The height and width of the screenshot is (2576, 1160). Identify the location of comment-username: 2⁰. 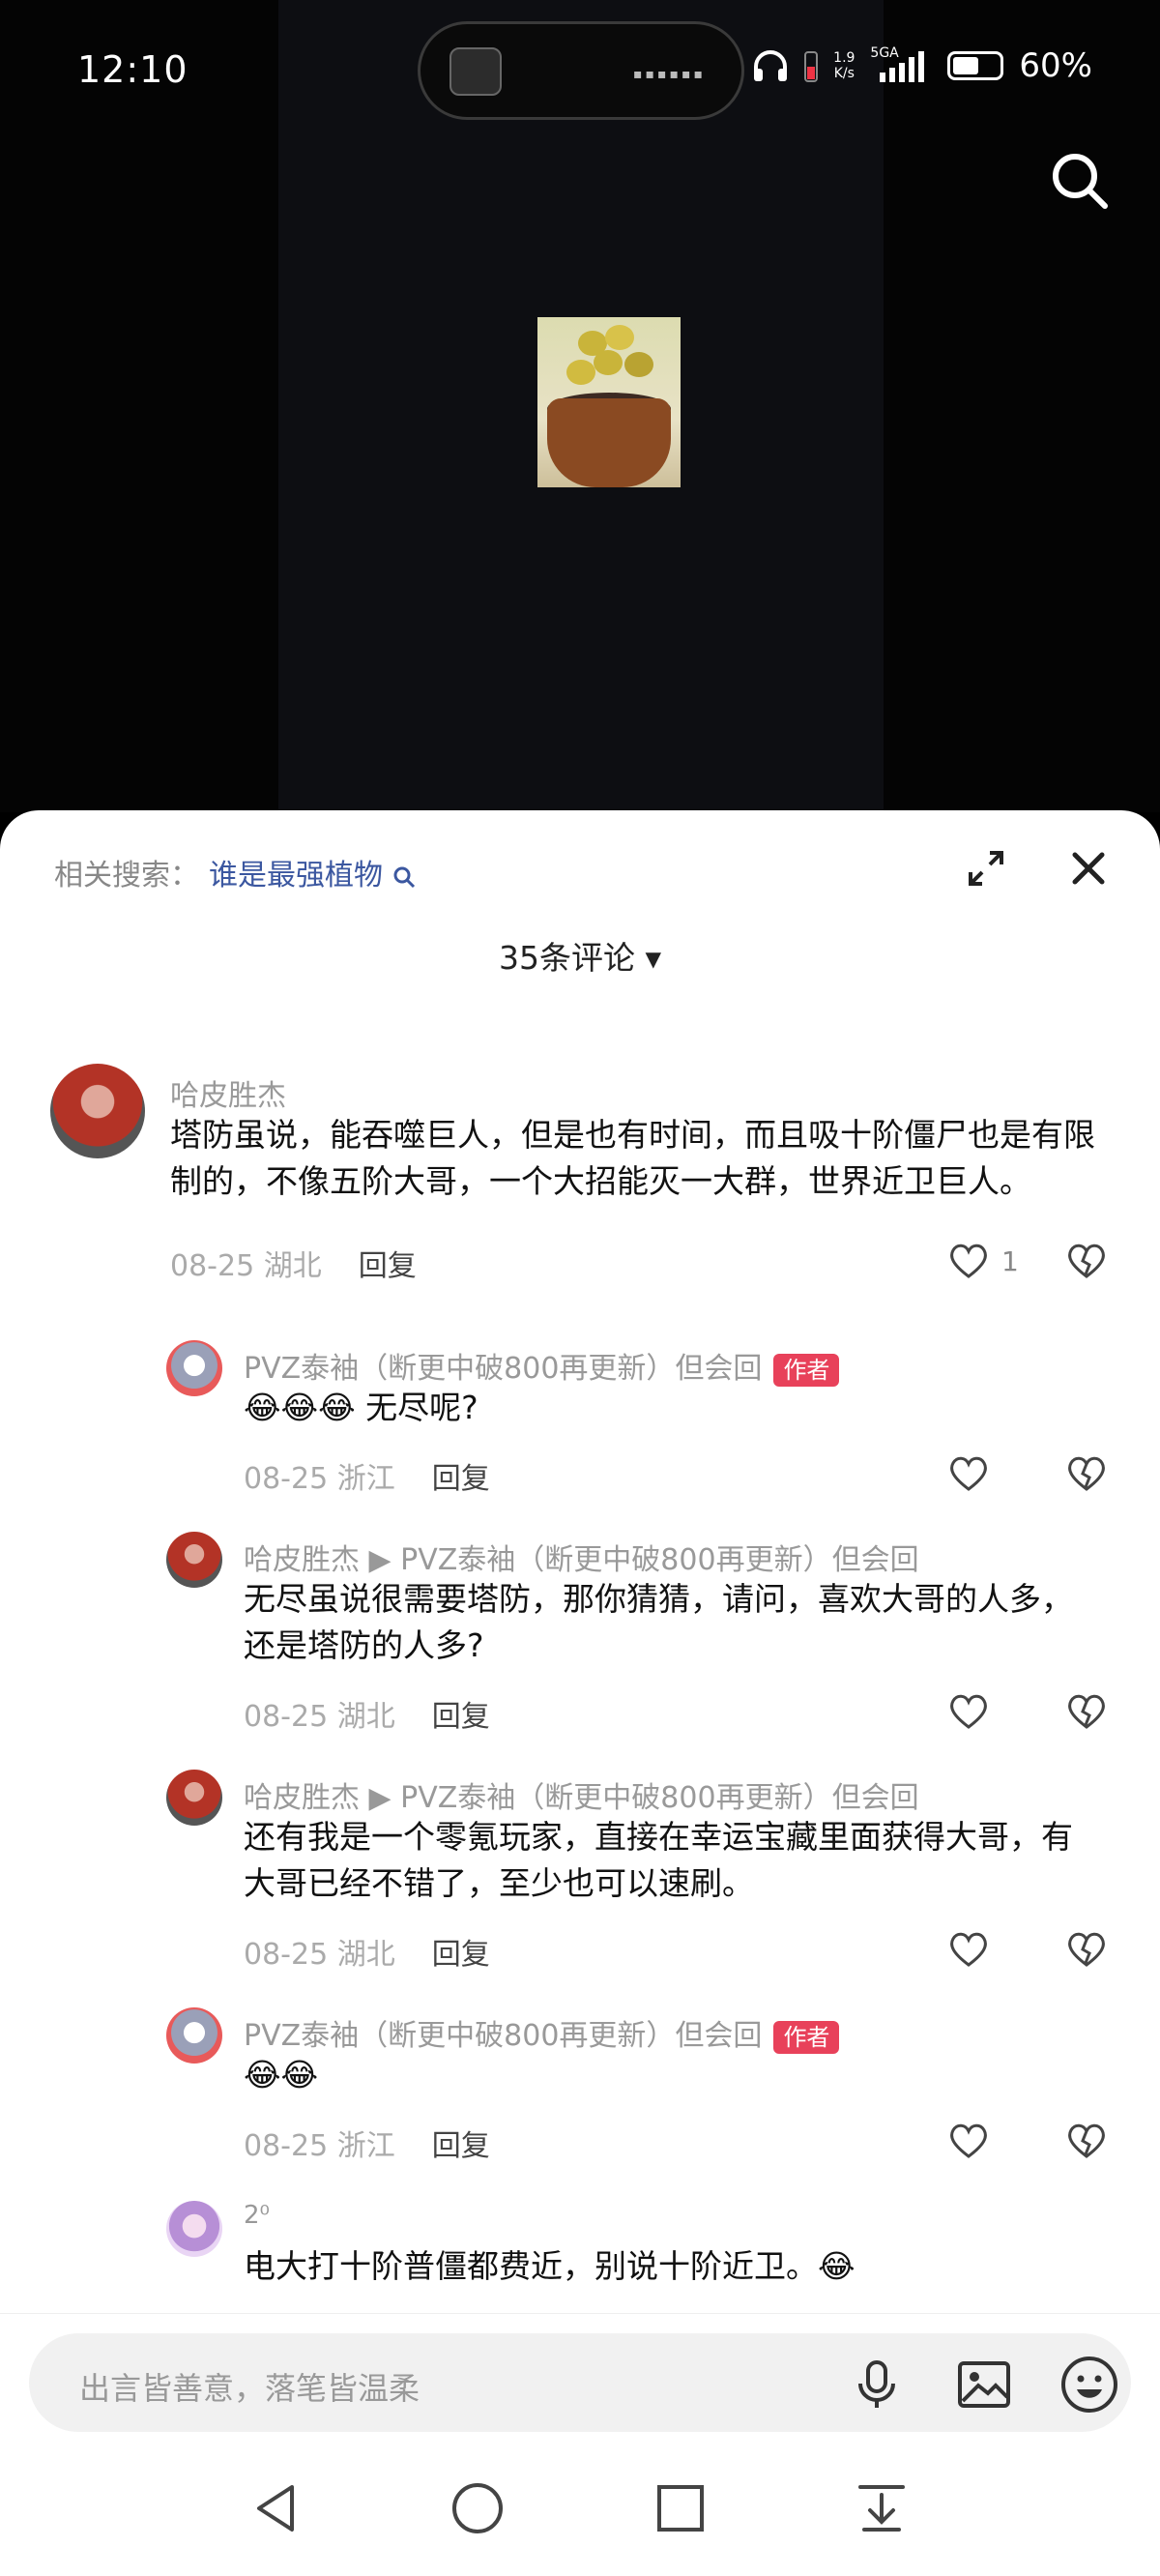
(257, 2215).